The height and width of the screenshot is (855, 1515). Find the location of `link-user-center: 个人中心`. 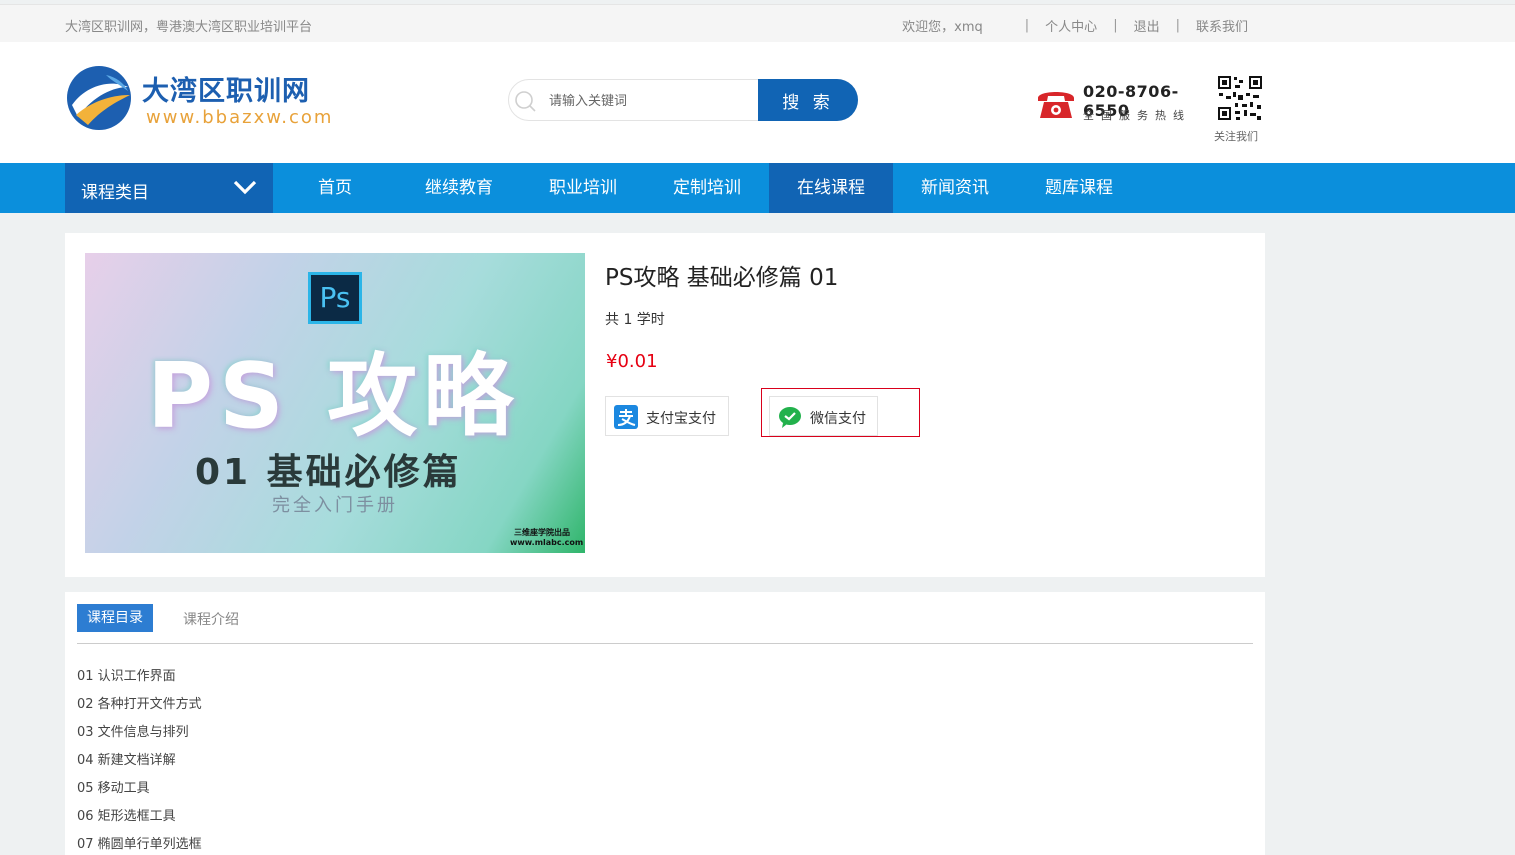

link-user-center: 个人中心 is located at coordinates (1071, 25).